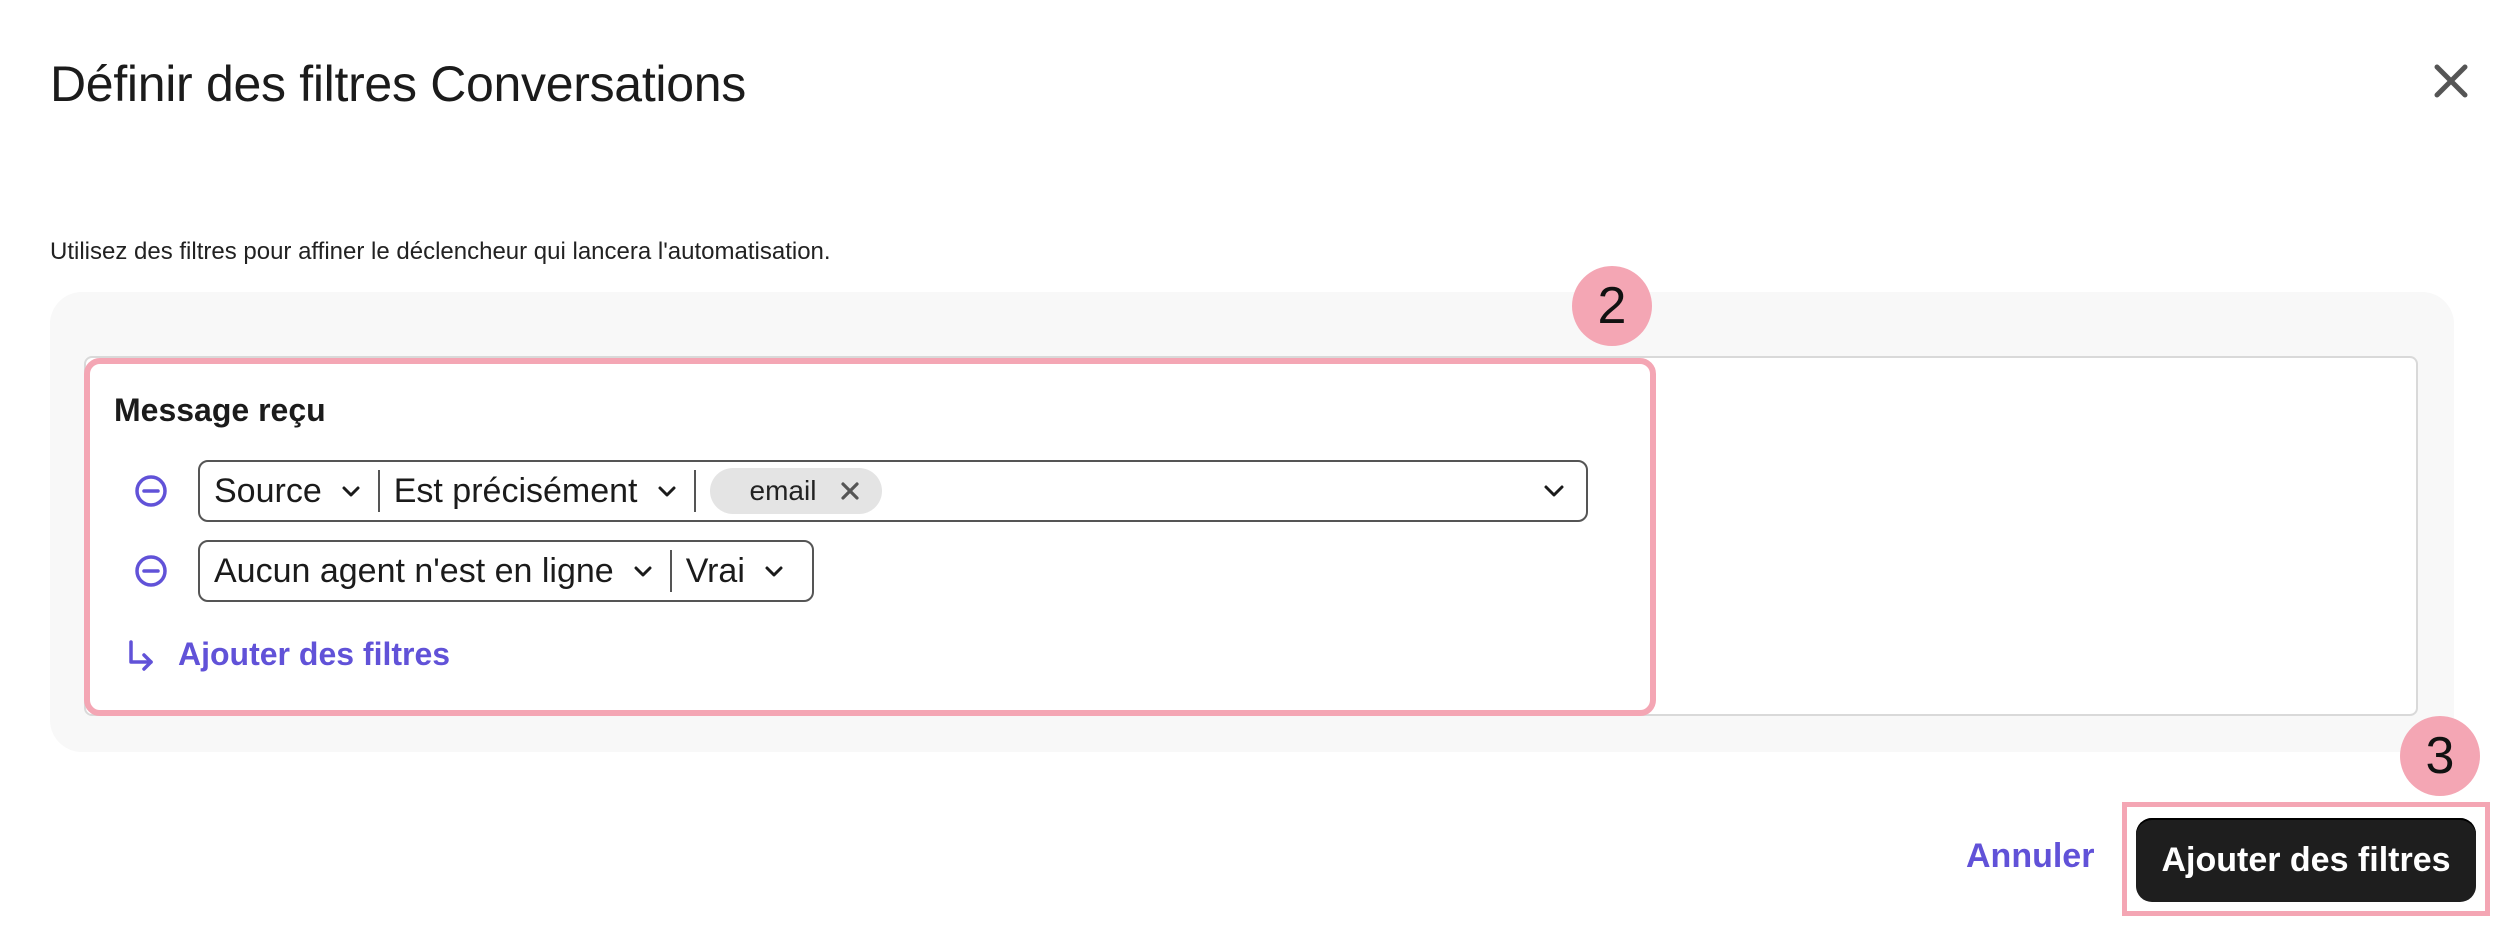 This screenshot has height=942, width=2512. What do you see at coordinates (414, 570) in the screenshot?
I see `field-select-label: Aucun agent n'est en ligne` at bounding box center [414, 570].